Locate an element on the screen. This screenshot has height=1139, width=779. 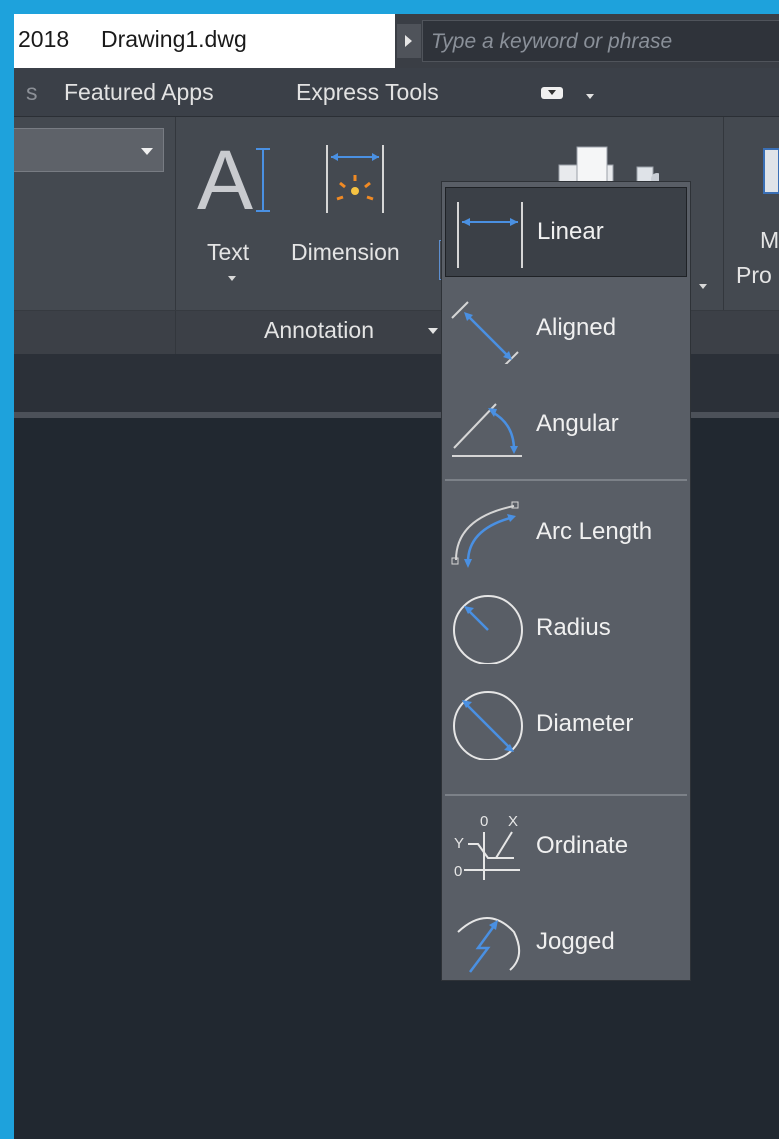
diameter-dimension-icon is located at coordinates (488, 725).